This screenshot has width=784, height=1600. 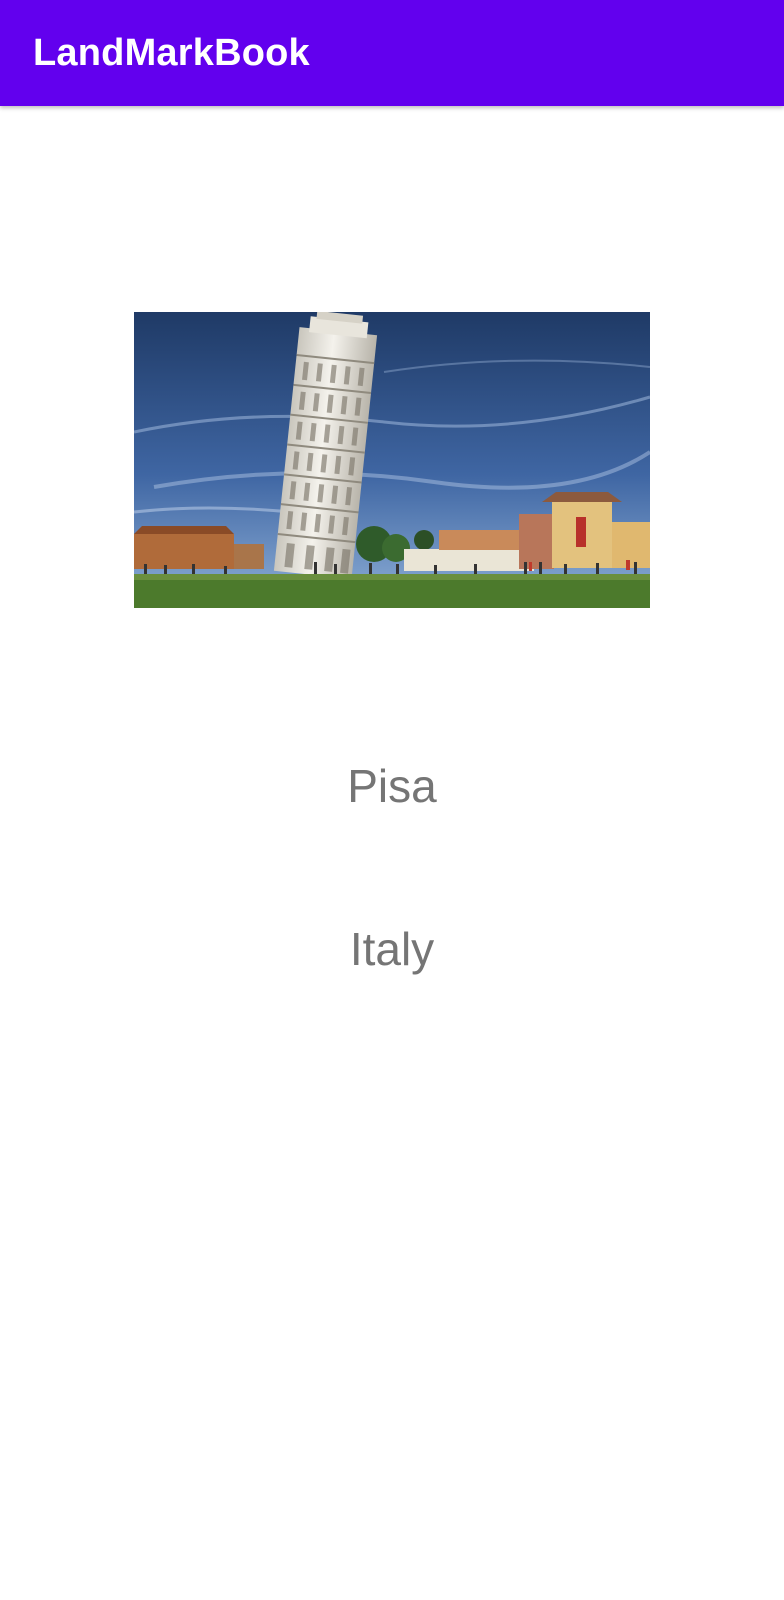 What do you see at coordinates (392, 786) in the screenshot?
I see `landmark-name: Pisa` at bounding box center [392, 786].